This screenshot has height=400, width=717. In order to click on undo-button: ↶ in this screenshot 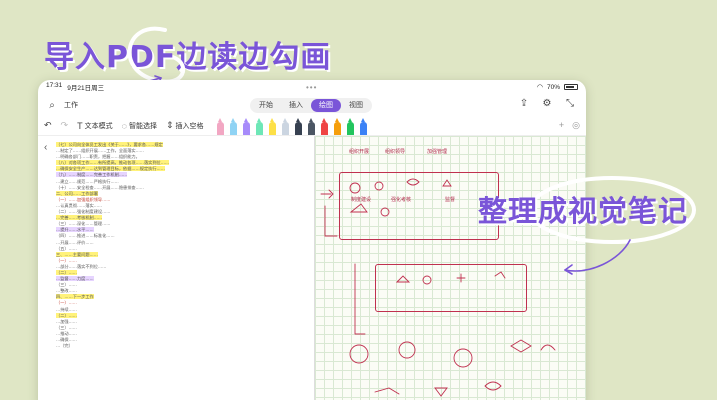, I will do `click(48, 125)`.